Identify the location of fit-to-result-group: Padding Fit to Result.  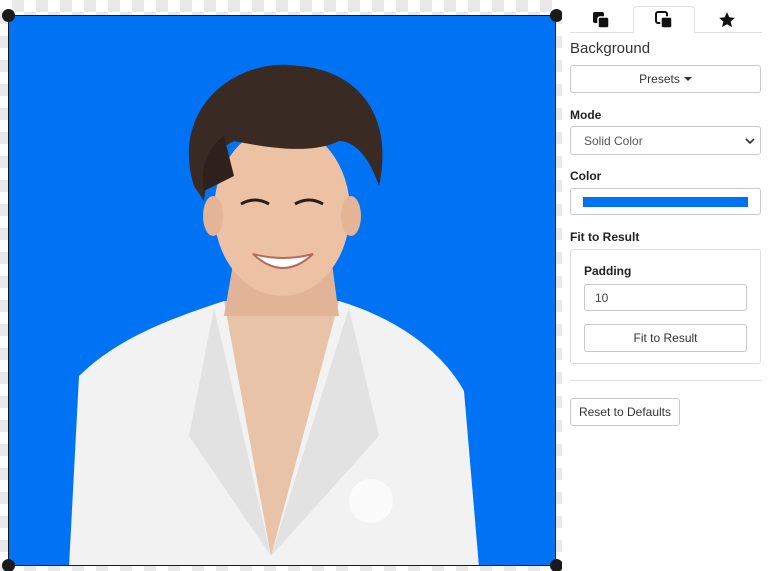
(665, 306).